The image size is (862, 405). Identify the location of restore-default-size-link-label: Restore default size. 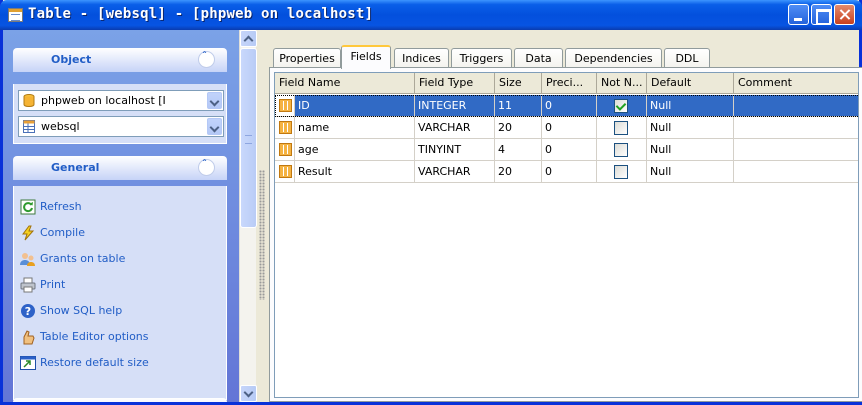
(94, 362).